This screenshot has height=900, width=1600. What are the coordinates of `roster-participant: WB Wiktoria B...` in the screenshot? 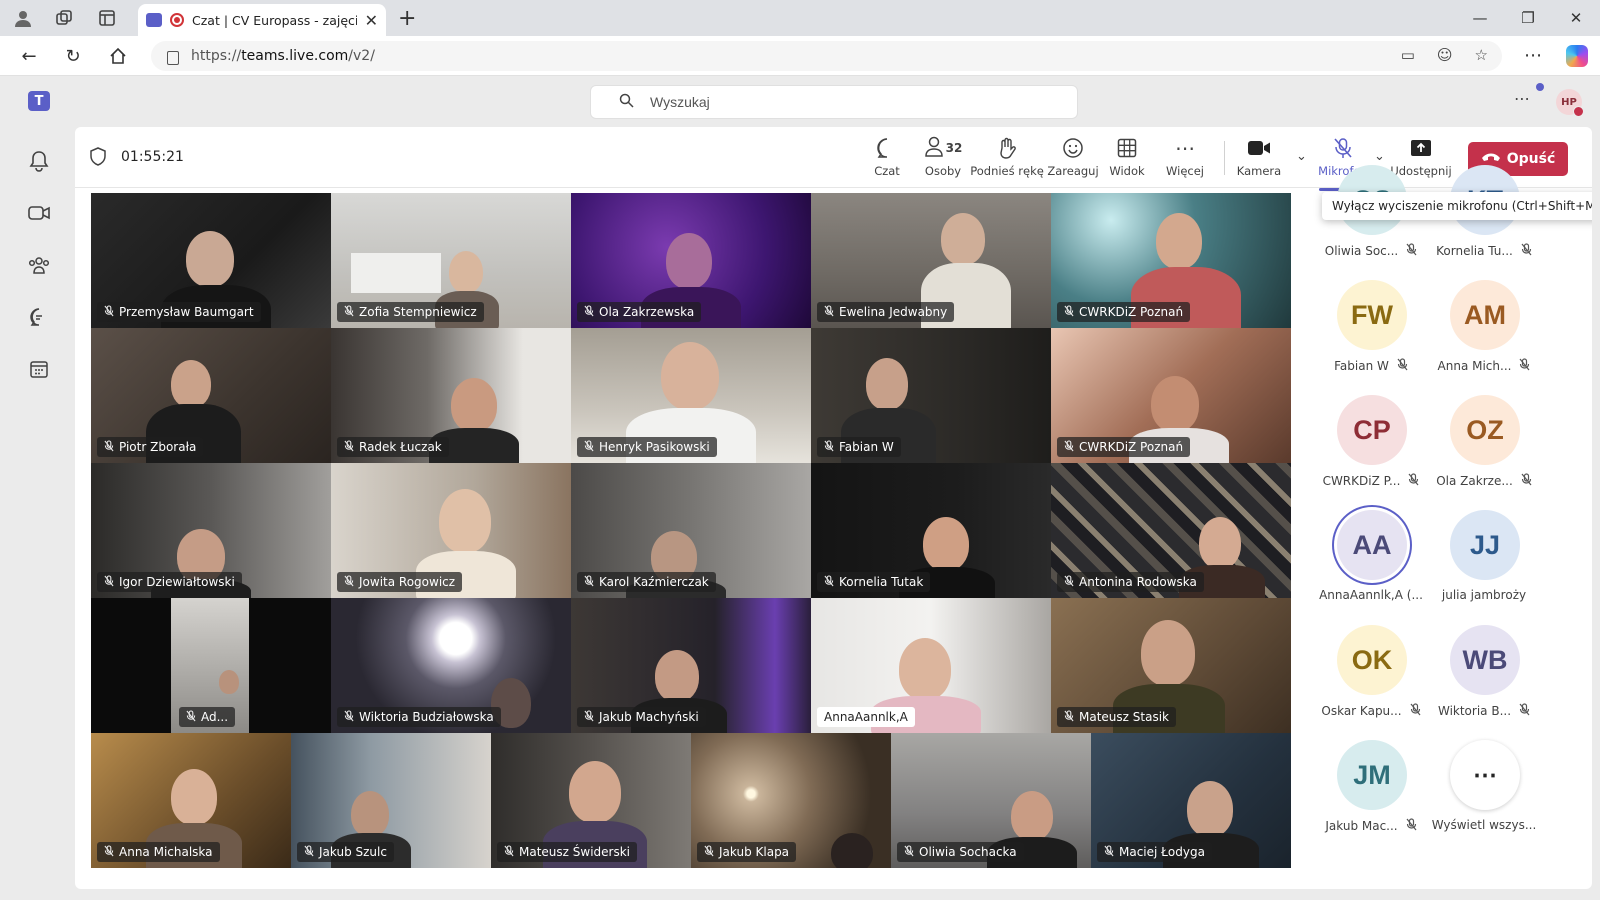 It's located at (1484, 680).